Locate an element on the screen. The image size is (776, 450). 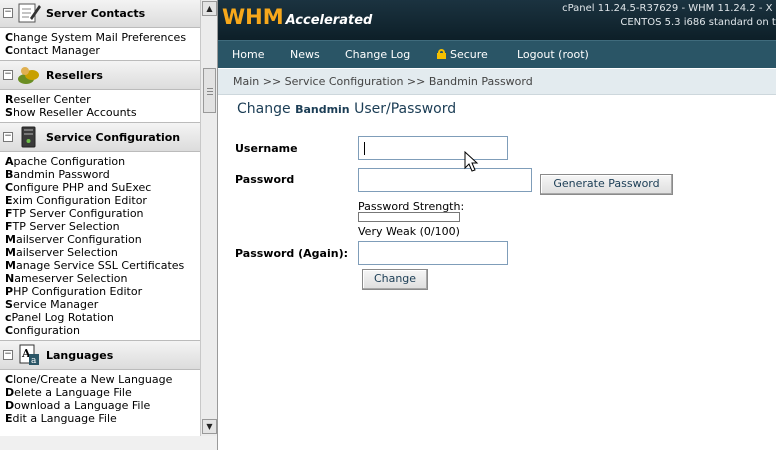
whm-logo: WHM Accelerated is located at coordinates (297, 17).